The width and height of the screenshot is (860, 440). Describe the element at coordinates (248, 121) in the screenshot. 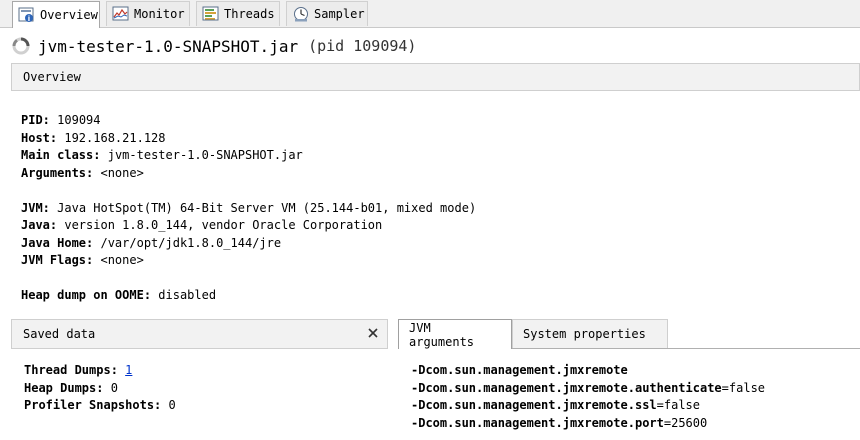

I see `pid-row: PID: 109094` at that location.